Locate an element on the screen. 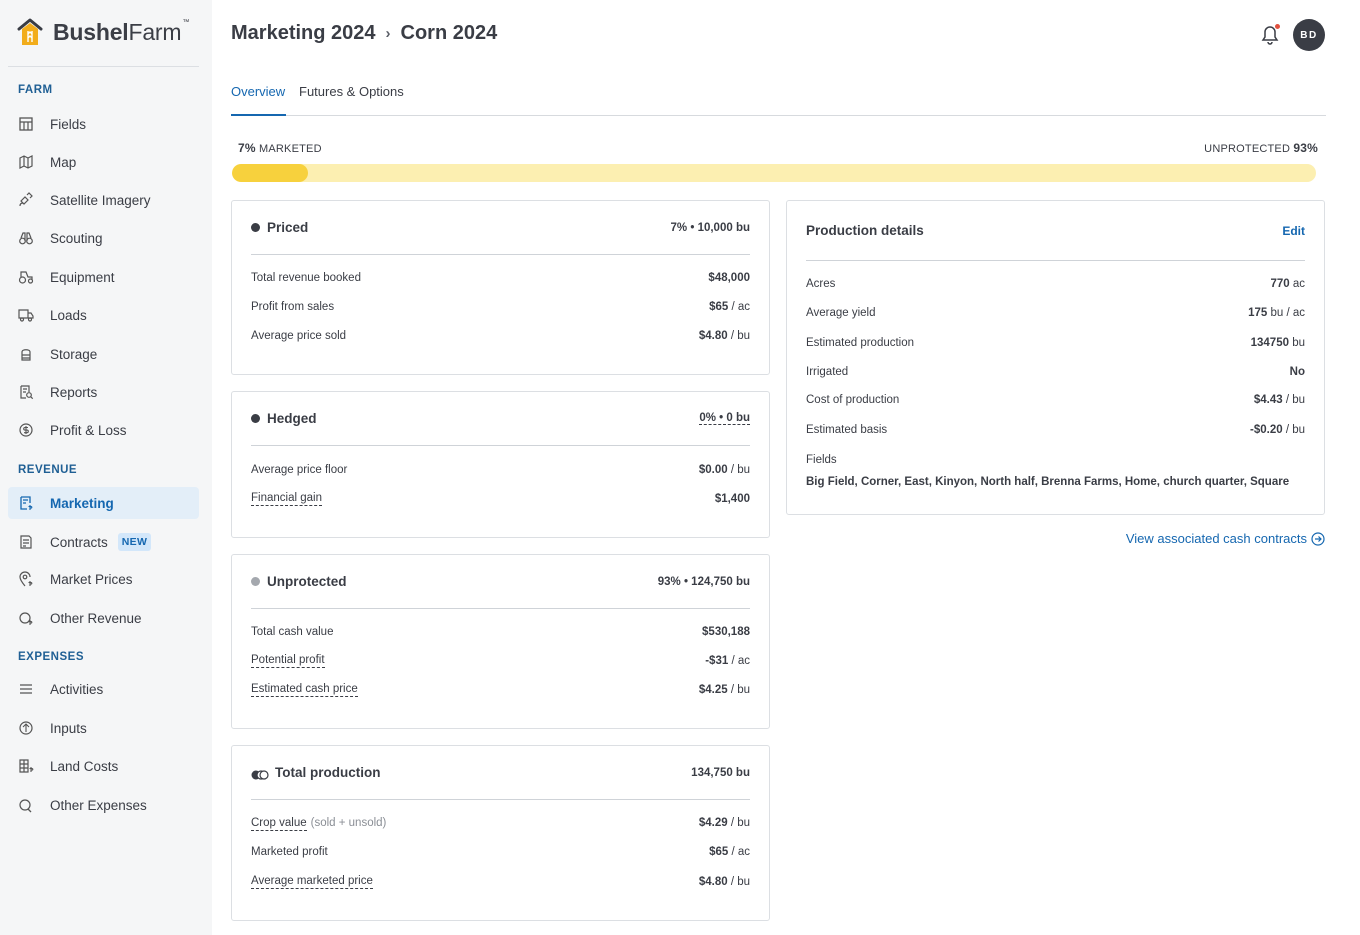 The height and width of the screenshot is (935, 1360). unprotected-dot-icon is located at coordinates (255, 581).